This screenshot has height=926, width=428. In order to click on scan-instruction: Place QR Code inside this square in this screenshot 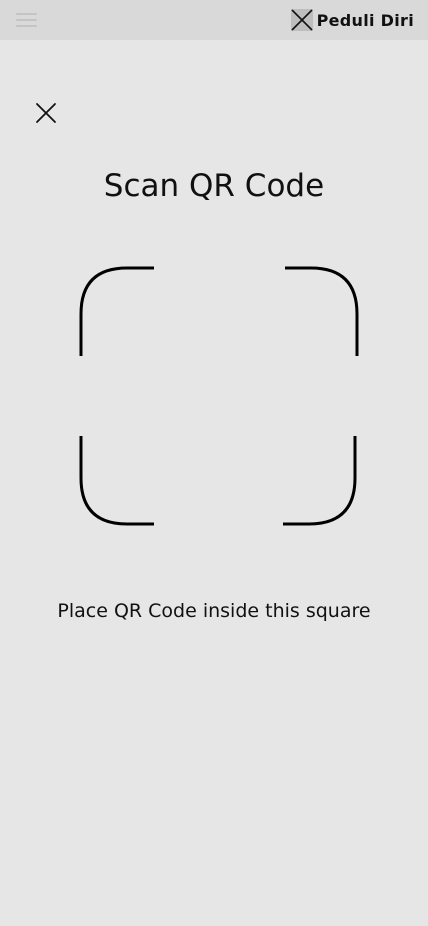, I will do `click(214, 611)`.